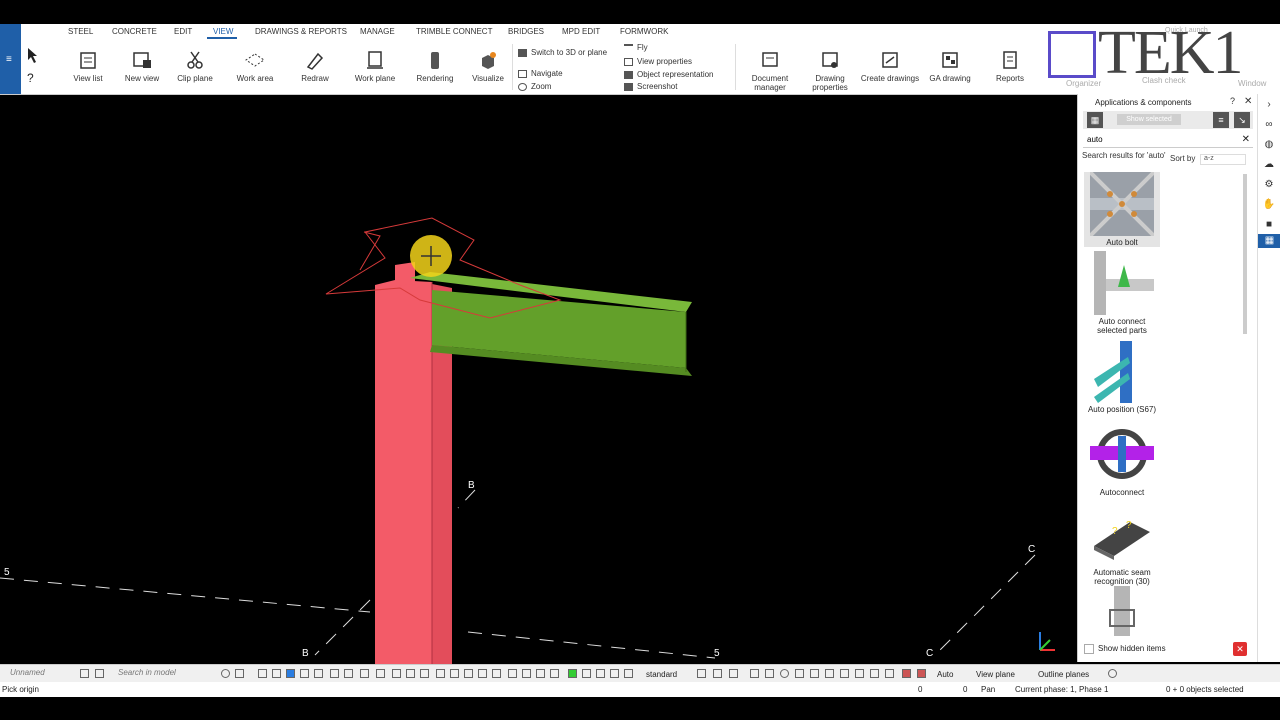 The width and height of the screenshot is (1280, 720). Describe the element at coordinates (147, 674) in the screenshot. I see `search-model-input: Search in model` at that location.